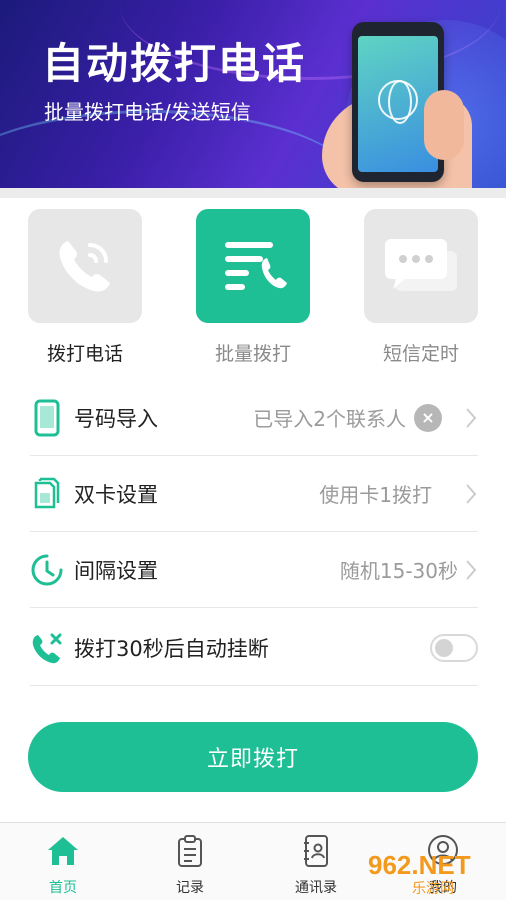 This screenshot has height=900, width=506. I want to click on auto-hangup-row: 拨打30秒后自动挂断, so click(254, 648).